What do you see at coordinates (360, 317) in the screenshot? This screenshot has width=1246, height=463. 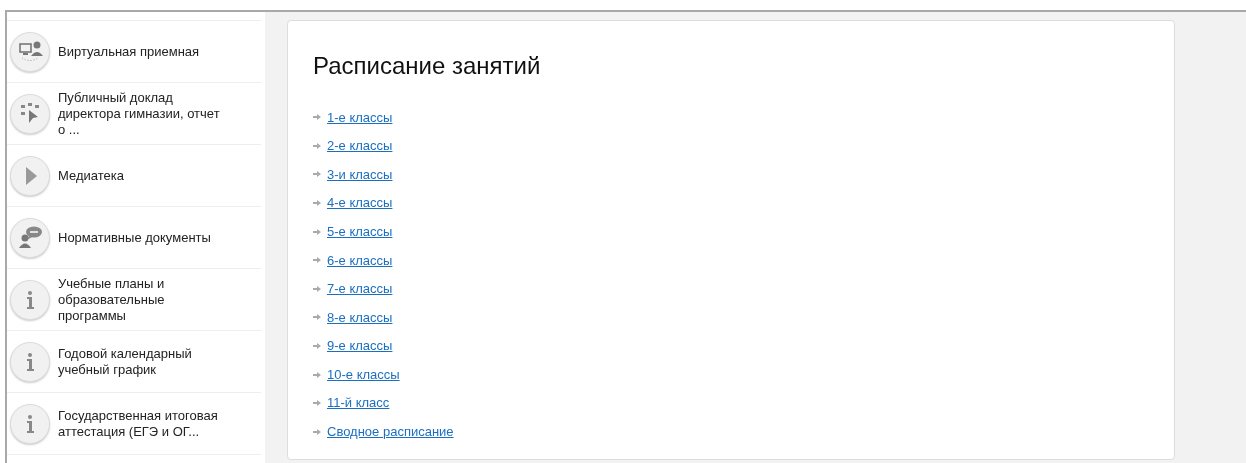 I see `schedule-link: 8-е классы` at bounding box center [360, 317].